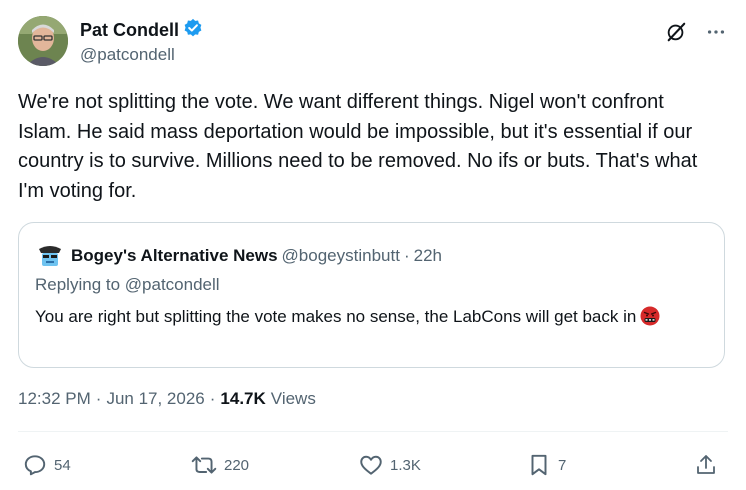  What do you see at coordinates (141, 55) in the screenshot?
I see `author-handle: @patcondell` at bounding box center [141, 55].